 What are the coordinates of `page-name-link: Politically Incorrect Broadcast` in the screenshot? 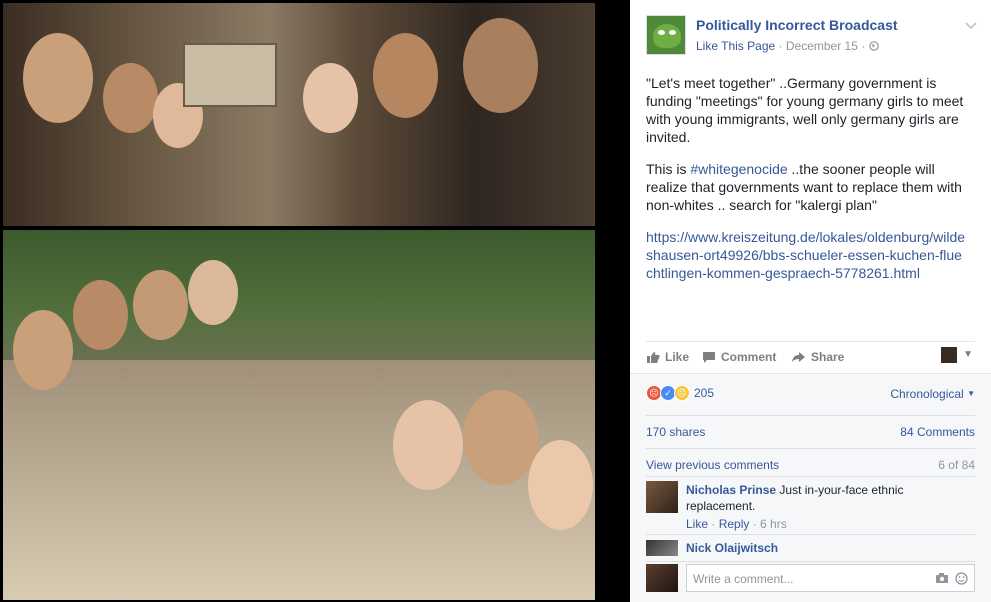 It's located at (797, 25).